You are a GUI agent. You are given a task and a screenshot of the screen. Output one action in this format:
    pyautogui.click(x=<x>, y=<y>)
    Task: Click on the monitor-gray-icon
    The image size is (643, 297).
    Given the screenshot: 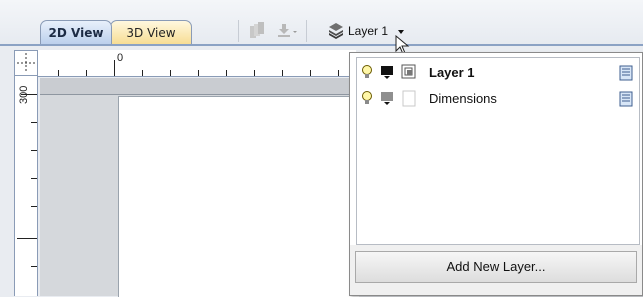 What is the action you would take?
    pyautogui.click(x=387, y=99)
    